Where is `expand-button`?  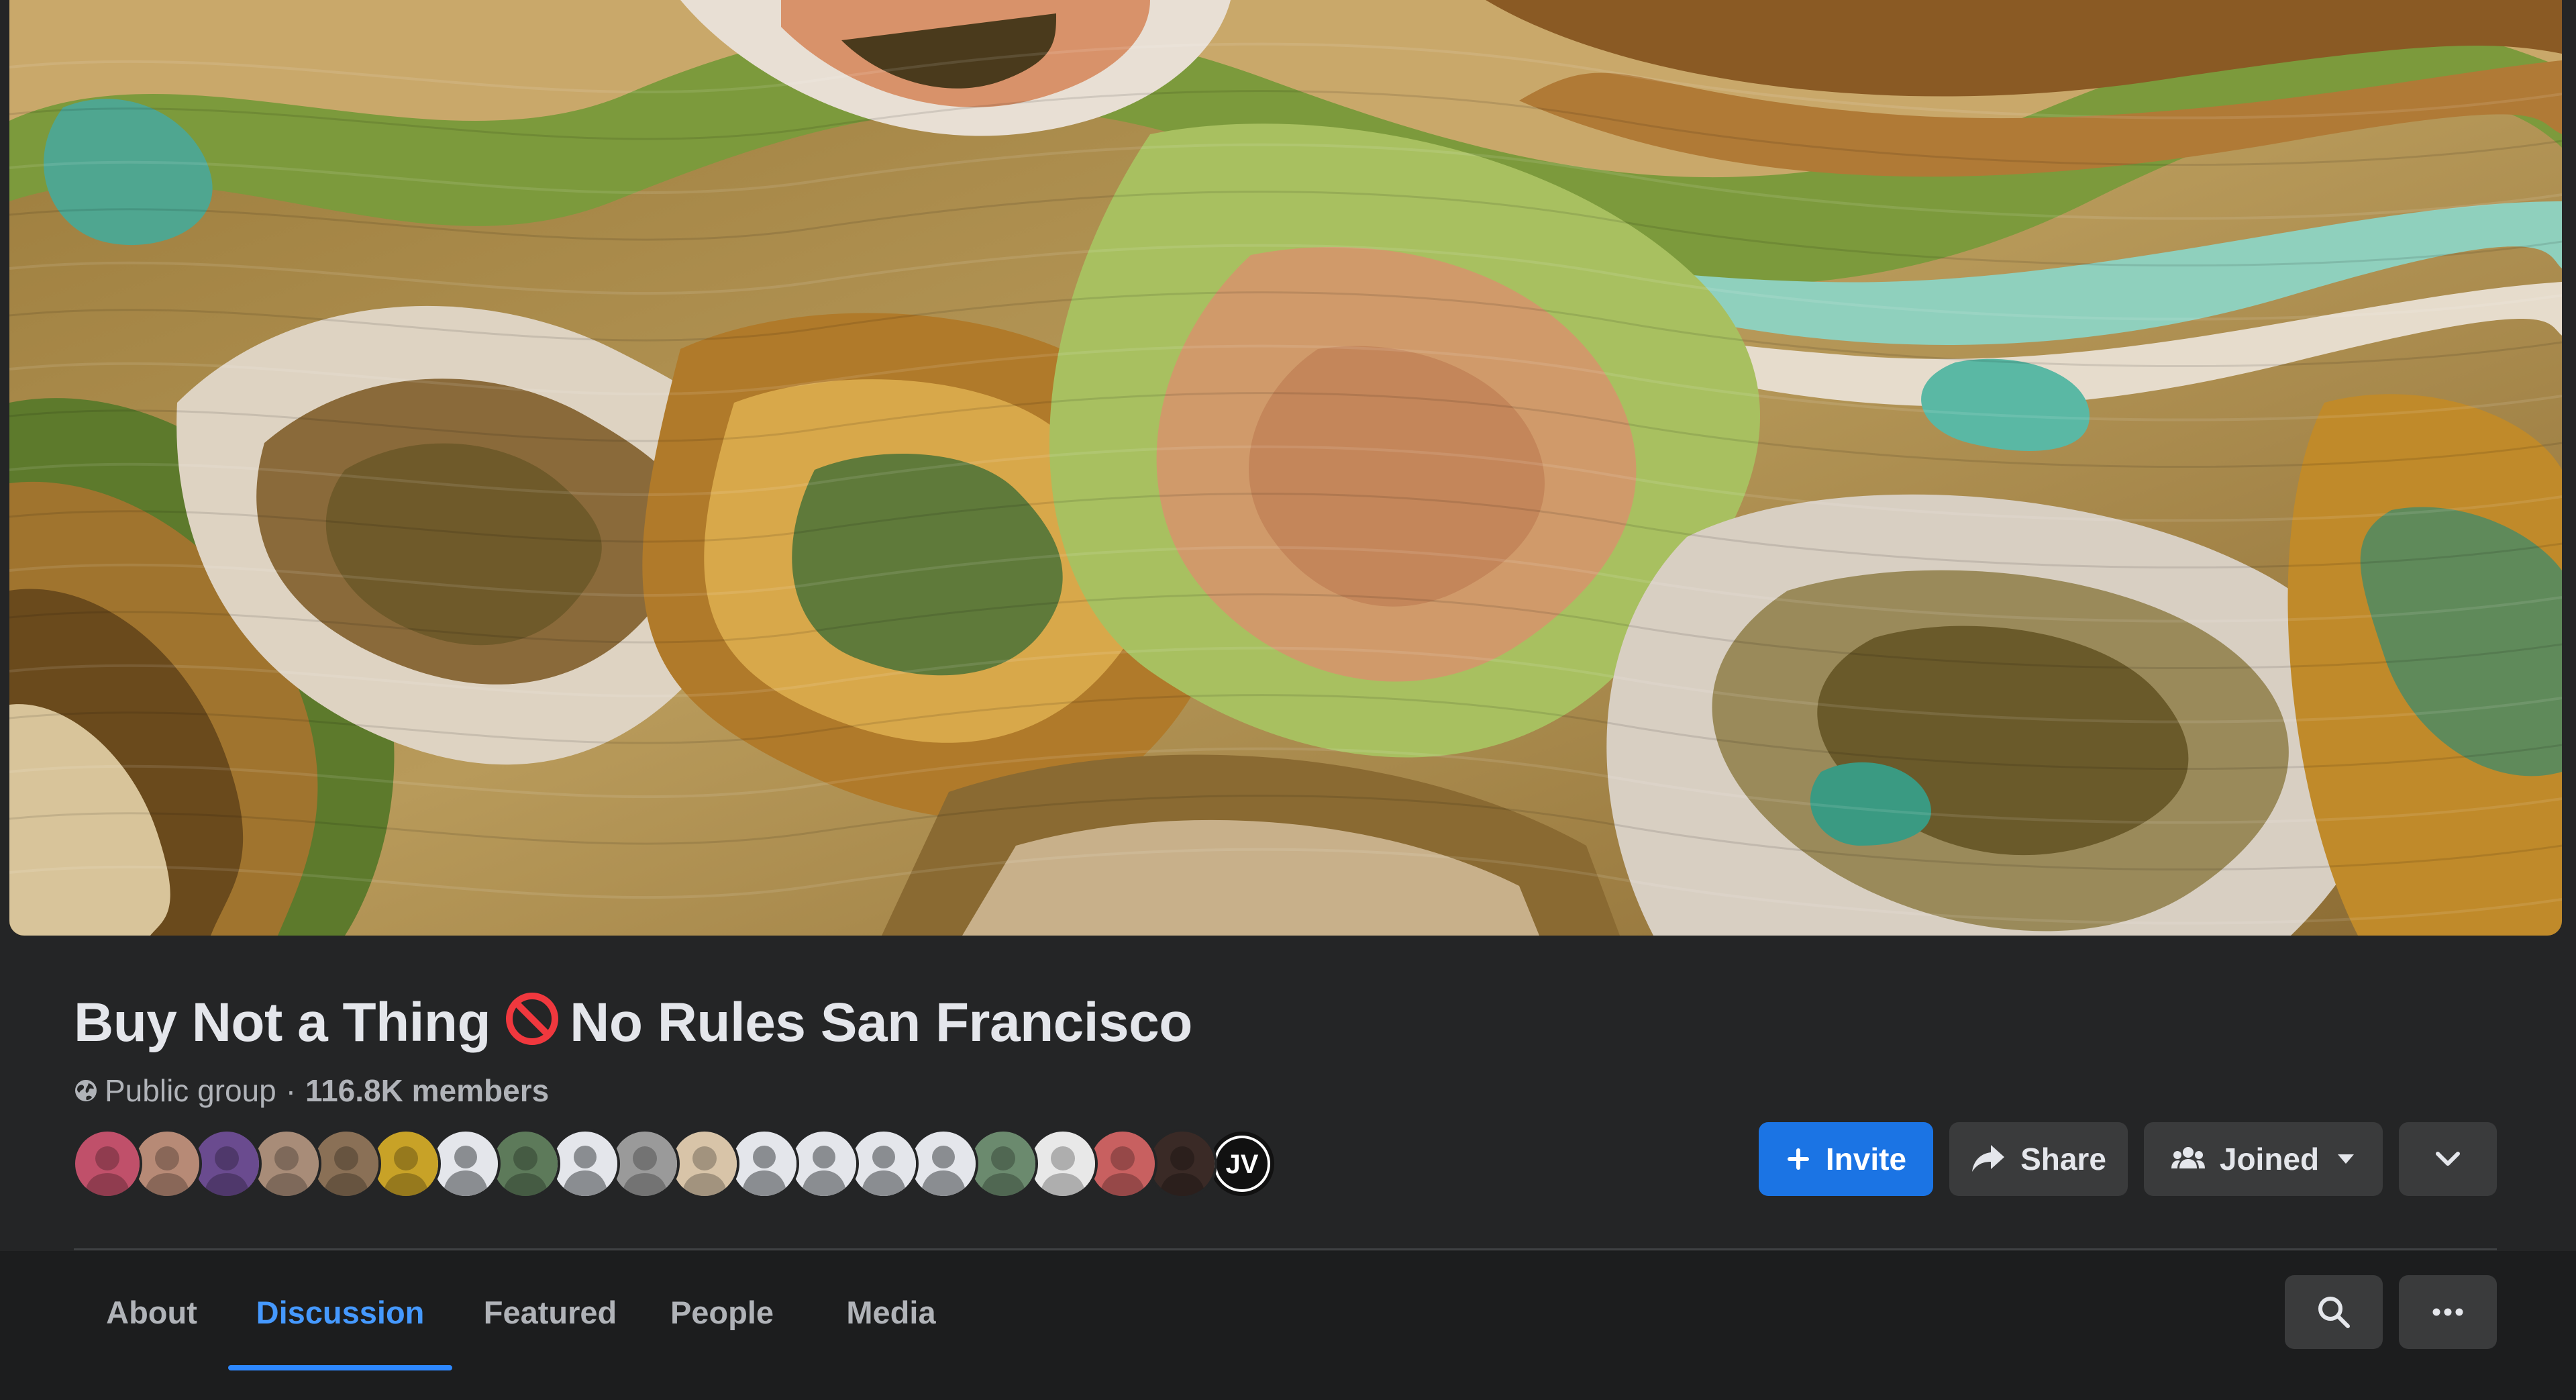 expand-button is located at coordinates (2448, 1159).